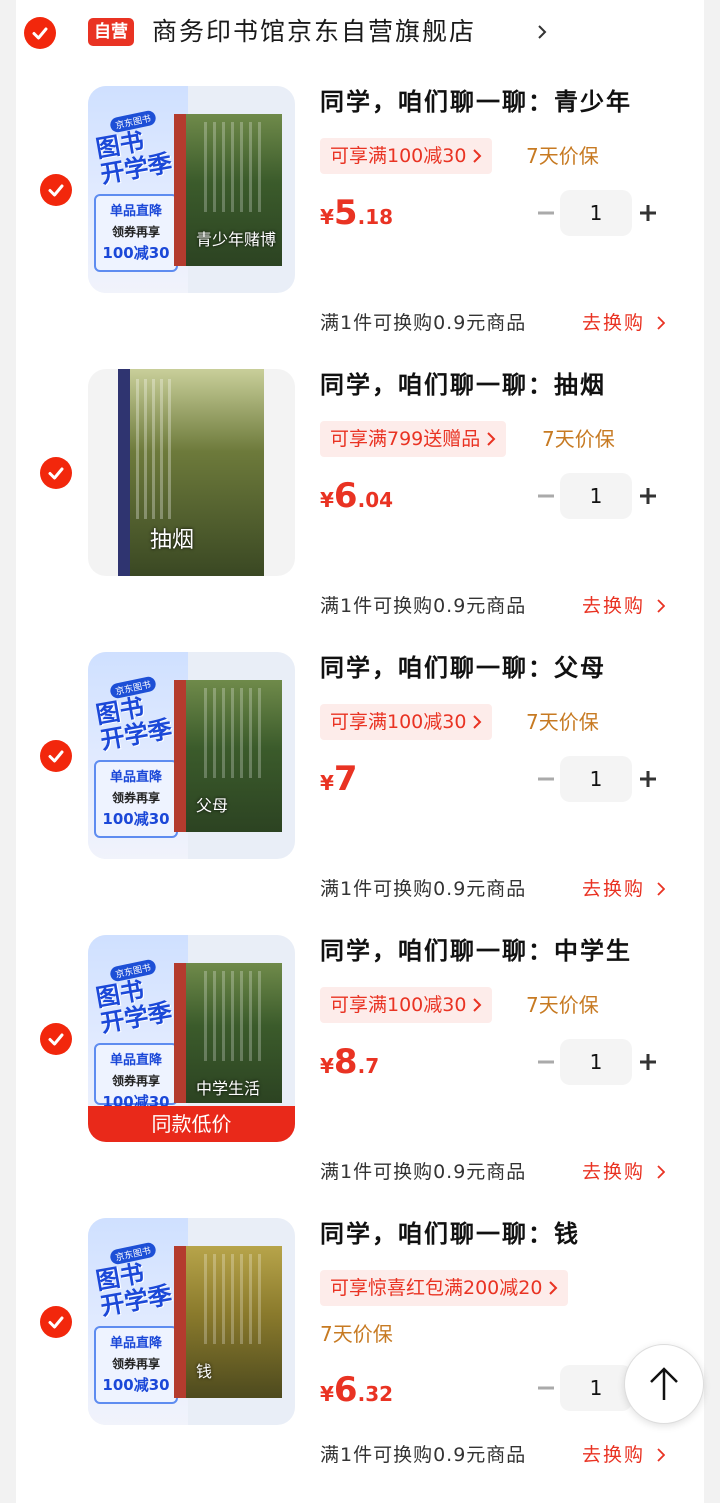 The height and width of the screenshot is (1503, 720). Describe the element at coordinates (339, 779) in the screenshot. I see `product-price: ¥7` at that location.